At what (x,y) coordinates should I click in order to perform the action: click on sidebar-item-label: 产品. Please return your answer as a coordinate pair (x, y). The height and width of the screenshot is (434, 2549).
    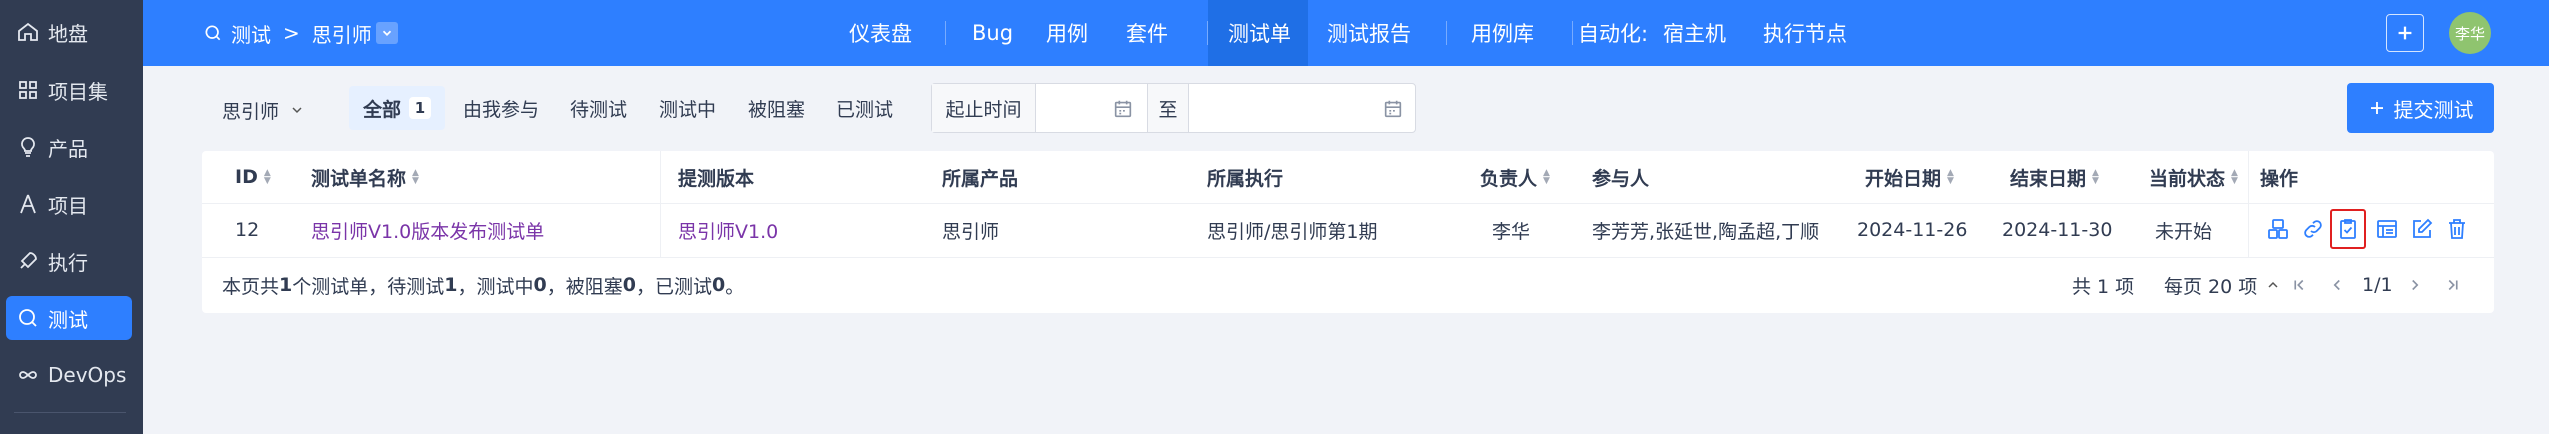
    Looking at the image, I should click on (68, 148).